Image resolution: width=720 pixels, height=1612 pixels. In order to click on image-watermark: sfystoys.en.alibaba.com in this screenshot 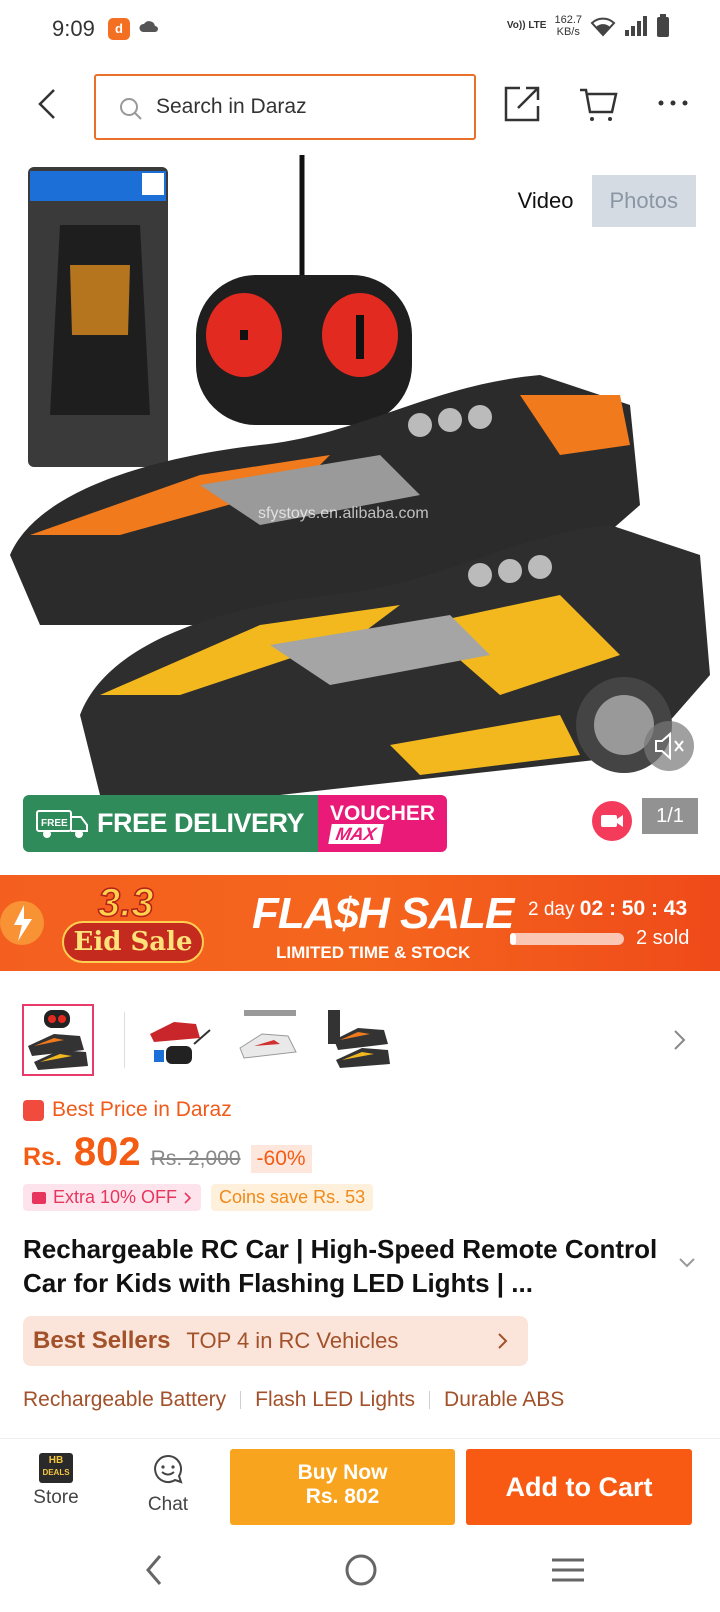, I will do `click(343, 513)`.